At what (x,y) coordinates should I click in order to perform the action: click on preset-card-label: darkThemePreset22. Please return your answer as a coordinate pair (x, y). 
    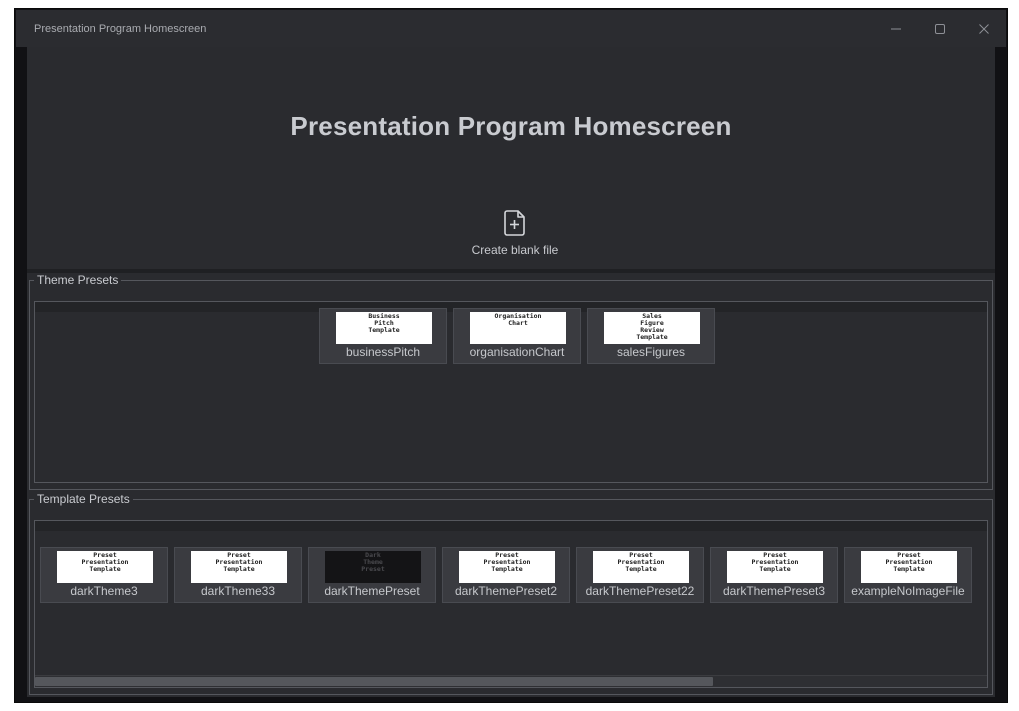
    Looking at the image, I should click on (640, 591).